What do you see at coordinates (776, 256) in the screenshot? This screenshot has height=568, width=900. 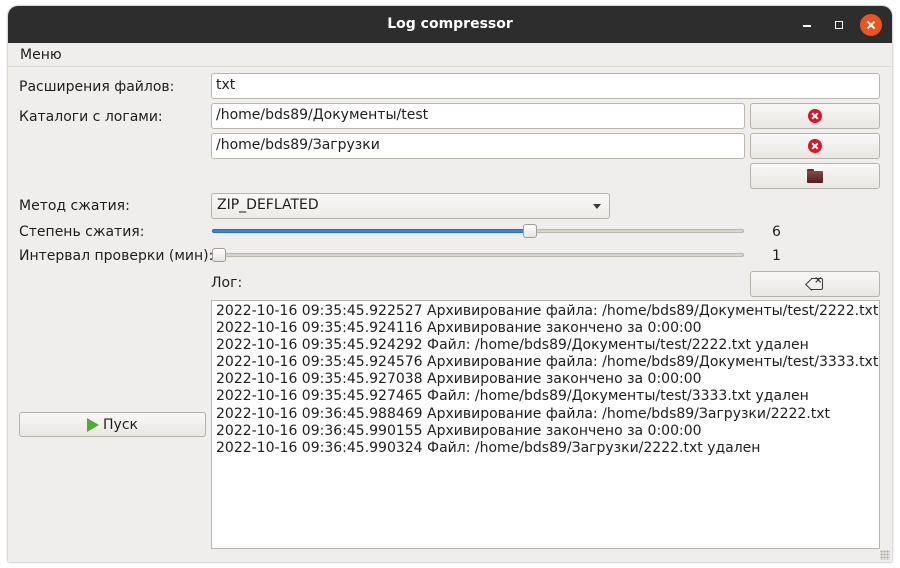 I see `interval-value: 1` at bounding box center [776, 256].